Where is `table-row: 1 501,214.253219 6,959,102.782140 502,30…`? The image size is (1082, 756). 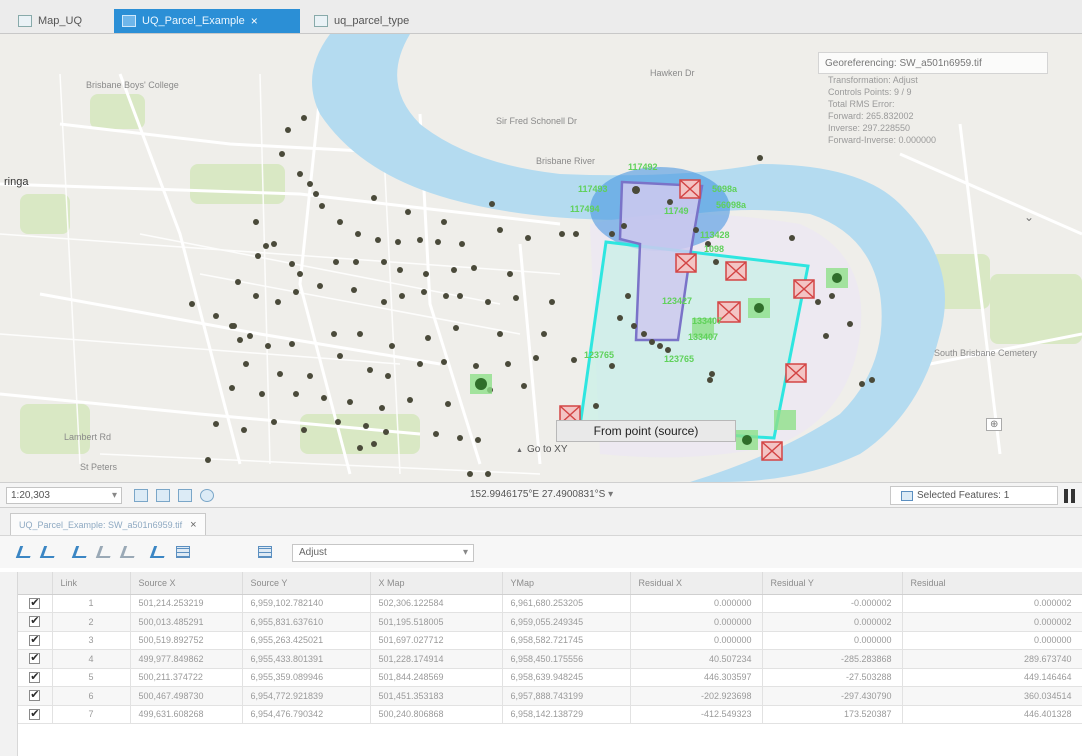 table-row: 1 501,214.253219 6,959,102.782140 502,30… is located at coordinates (550, 603).